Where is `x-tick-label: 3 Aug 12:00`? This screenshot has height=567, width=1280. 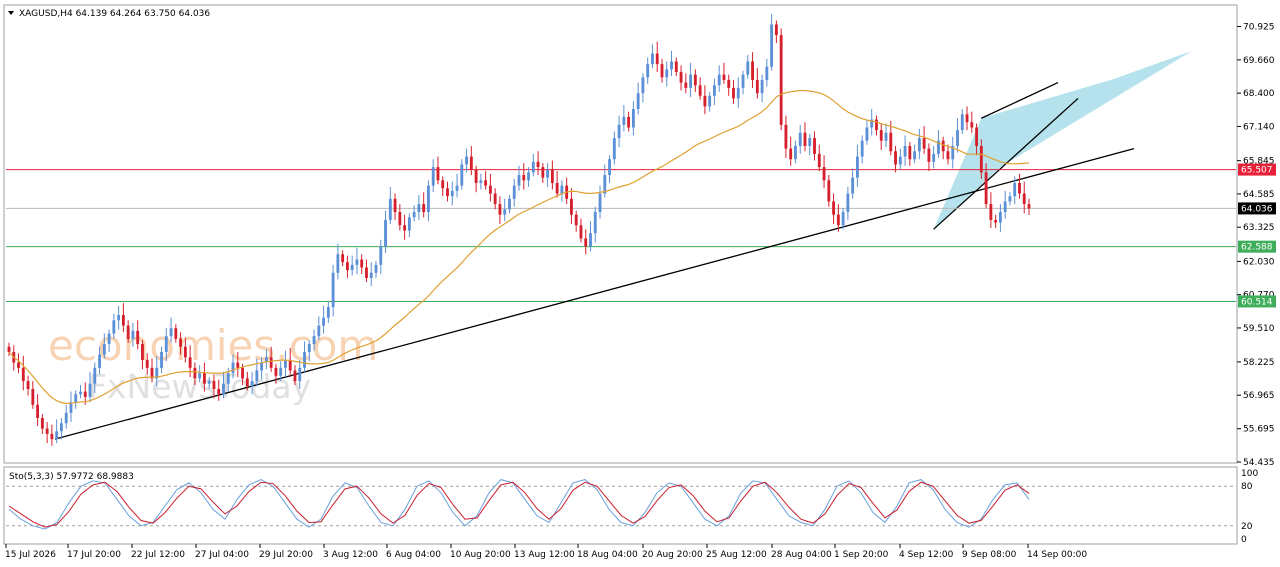 x-tick-label: 3 Aug 12:00 is located at coordinates (350, 555).